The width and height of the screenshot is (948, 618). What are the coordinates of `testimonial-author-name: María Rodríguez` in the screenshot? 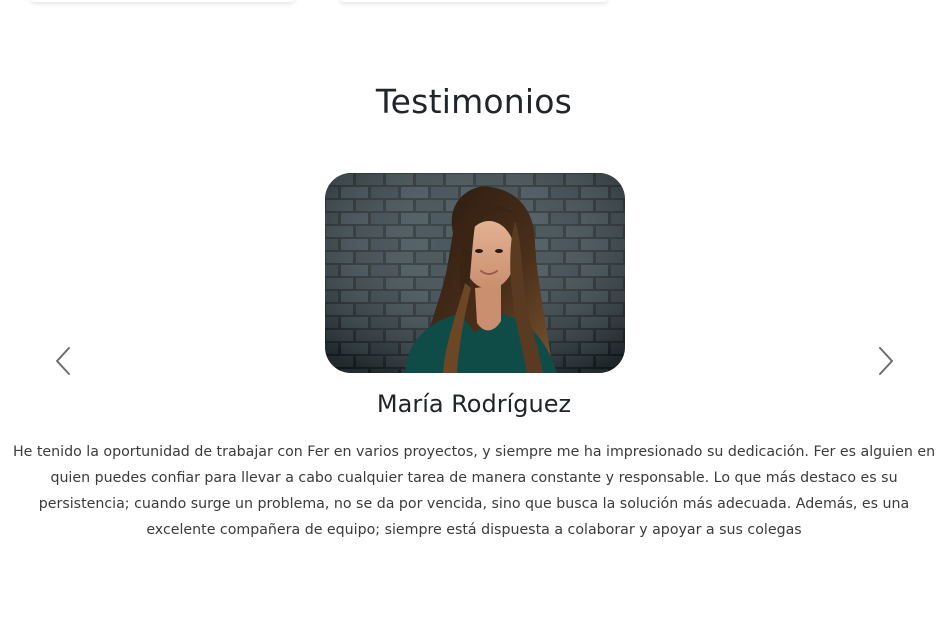 It's located at (474, 404).